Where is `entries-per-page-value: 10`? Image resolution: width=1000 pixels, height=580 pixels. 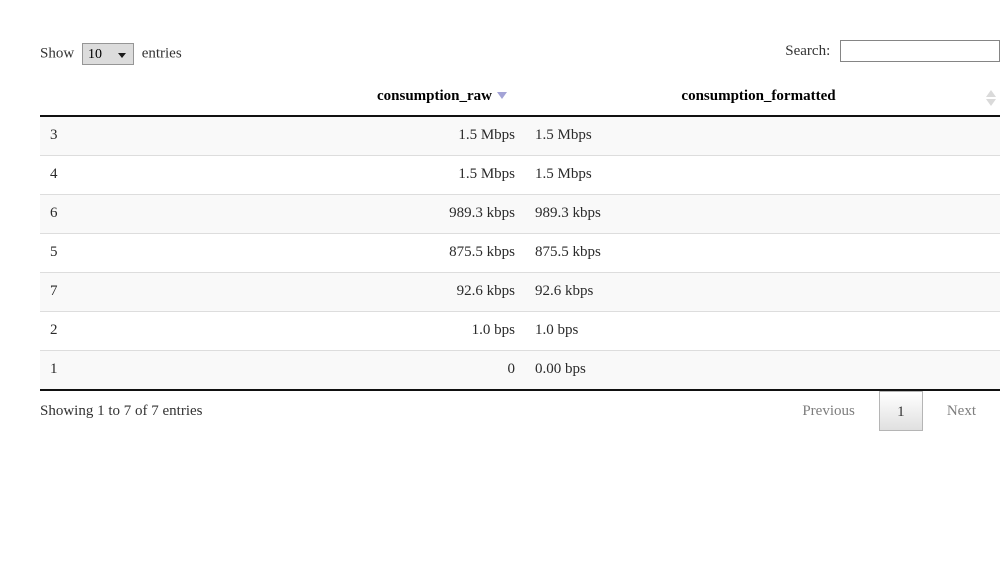
entries-per-page-value: 10 is located at coordinates (94, 54).